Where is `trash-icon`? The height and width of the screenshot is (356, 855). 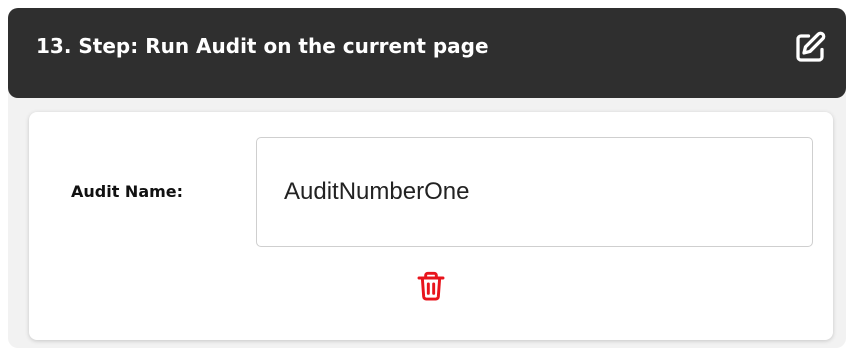
trash-icon is located at coordinates (431, 286).